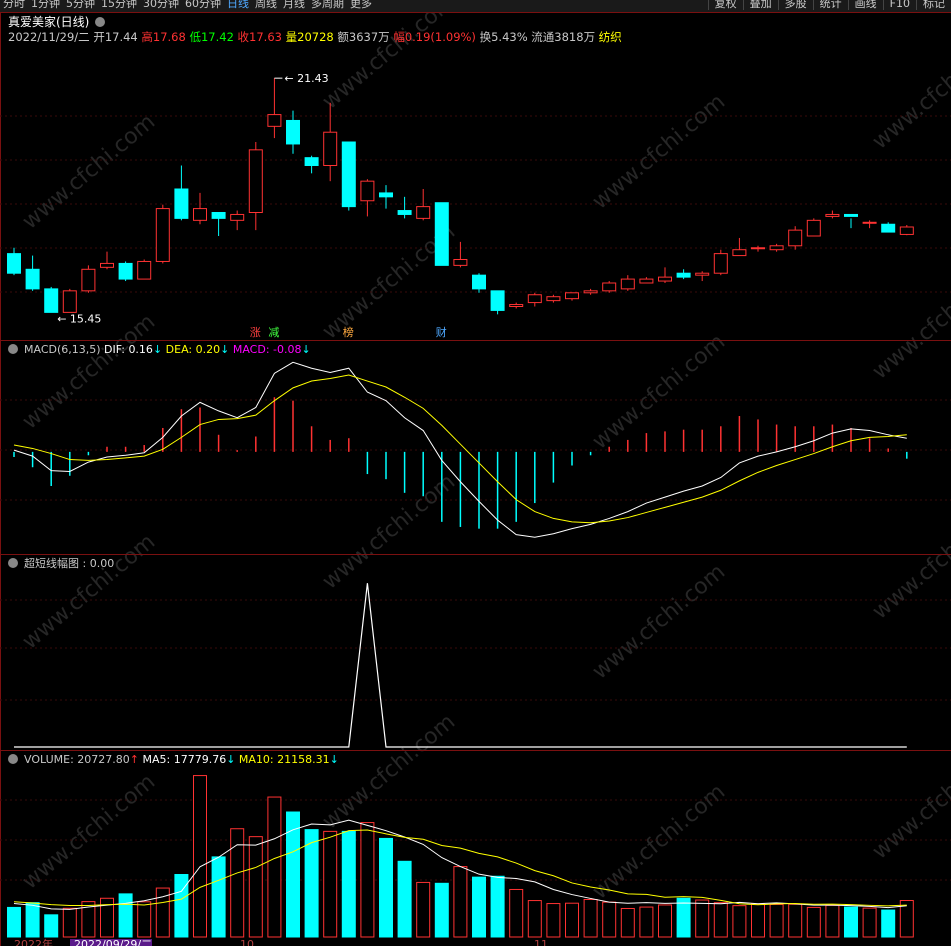  Describe the element at coordinates (14, 5) in the screenshot. I see `period-tab: 分时` at that location.